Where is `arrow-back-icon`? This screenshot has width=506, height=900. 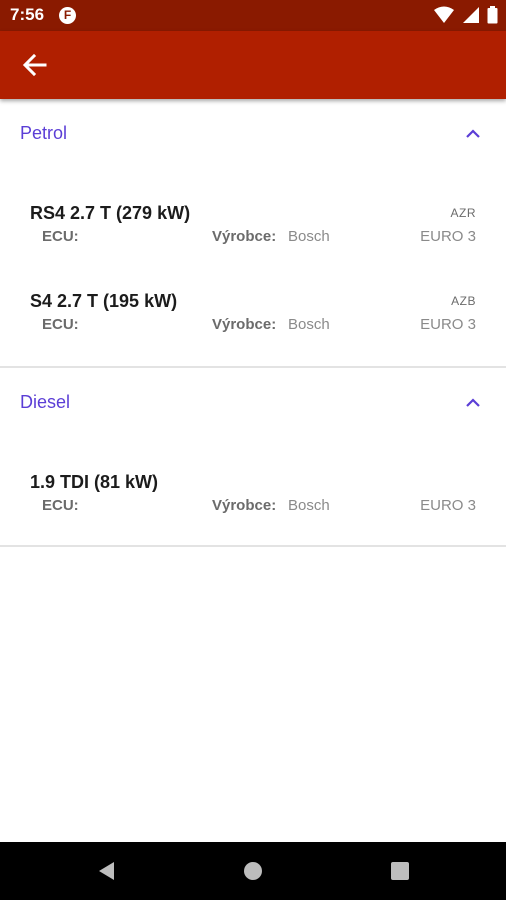
arrow-back-icon is located at coordinates (35, 65).